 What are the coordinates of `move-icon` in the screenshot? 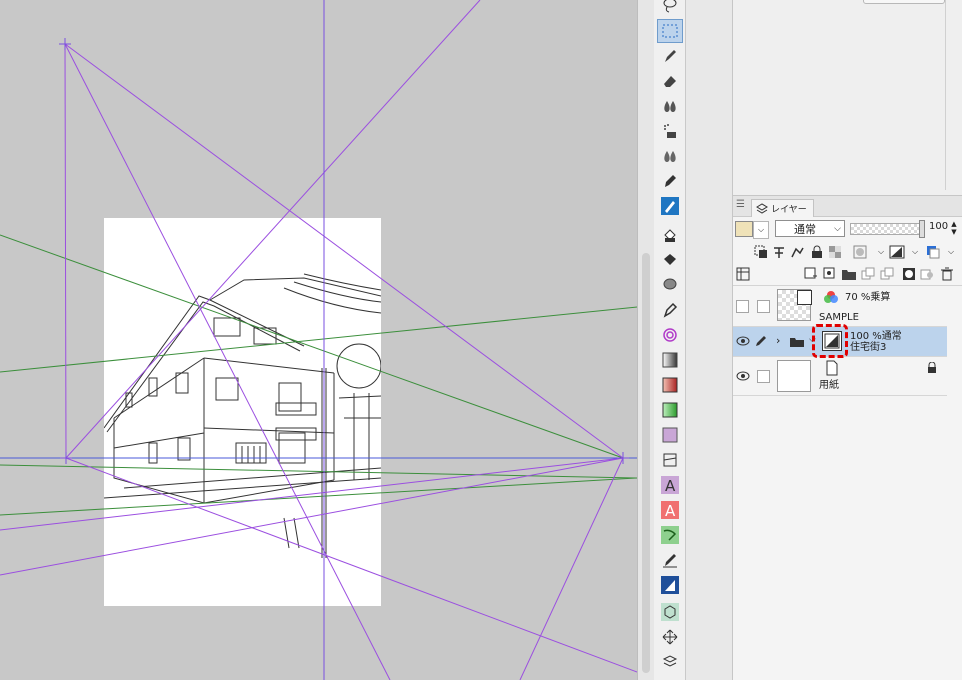 It's located at (670, 637).